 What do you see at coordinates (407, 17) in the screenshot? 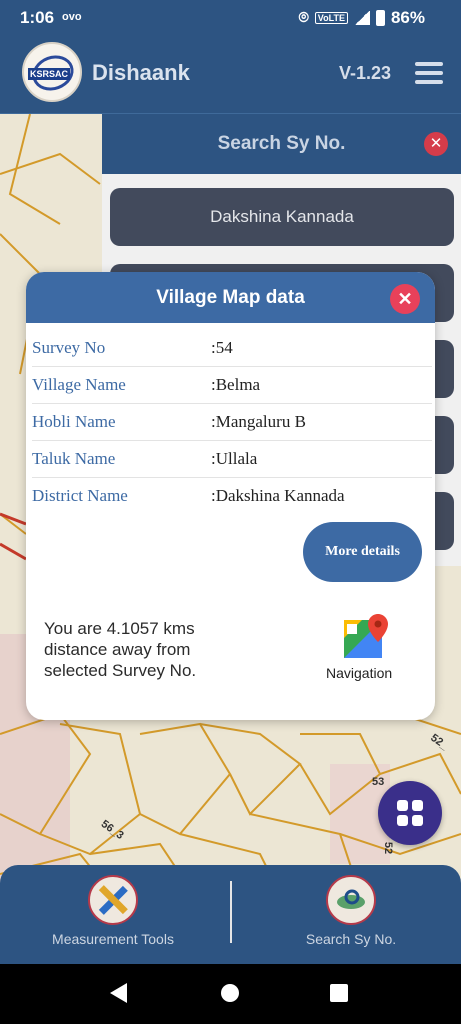
I see `battery-percent: 86%` at bounding box center [407, 17].